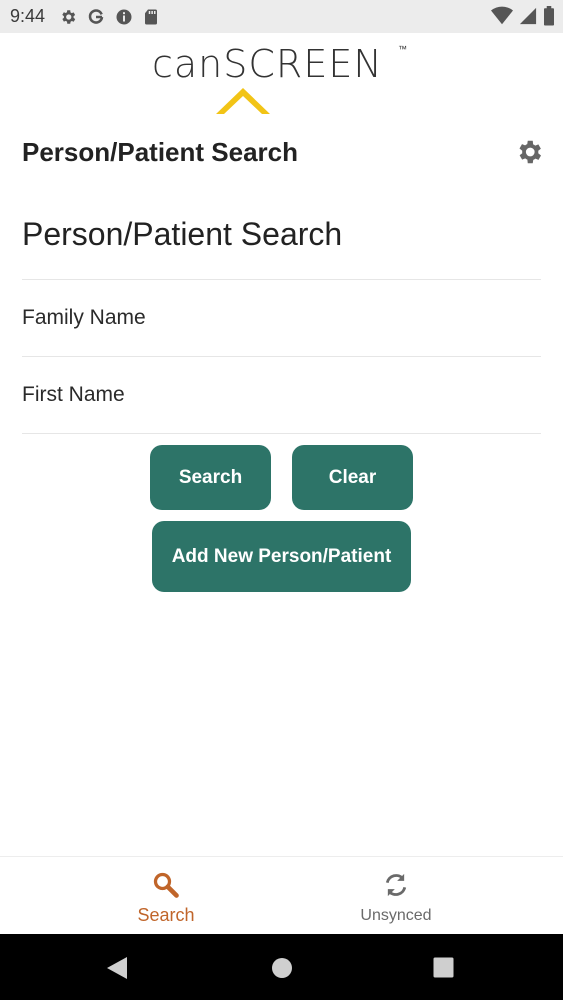  Describe the element at coordinates (68, 17) in the screenshot. I see `settings-gear-icon` at that location.